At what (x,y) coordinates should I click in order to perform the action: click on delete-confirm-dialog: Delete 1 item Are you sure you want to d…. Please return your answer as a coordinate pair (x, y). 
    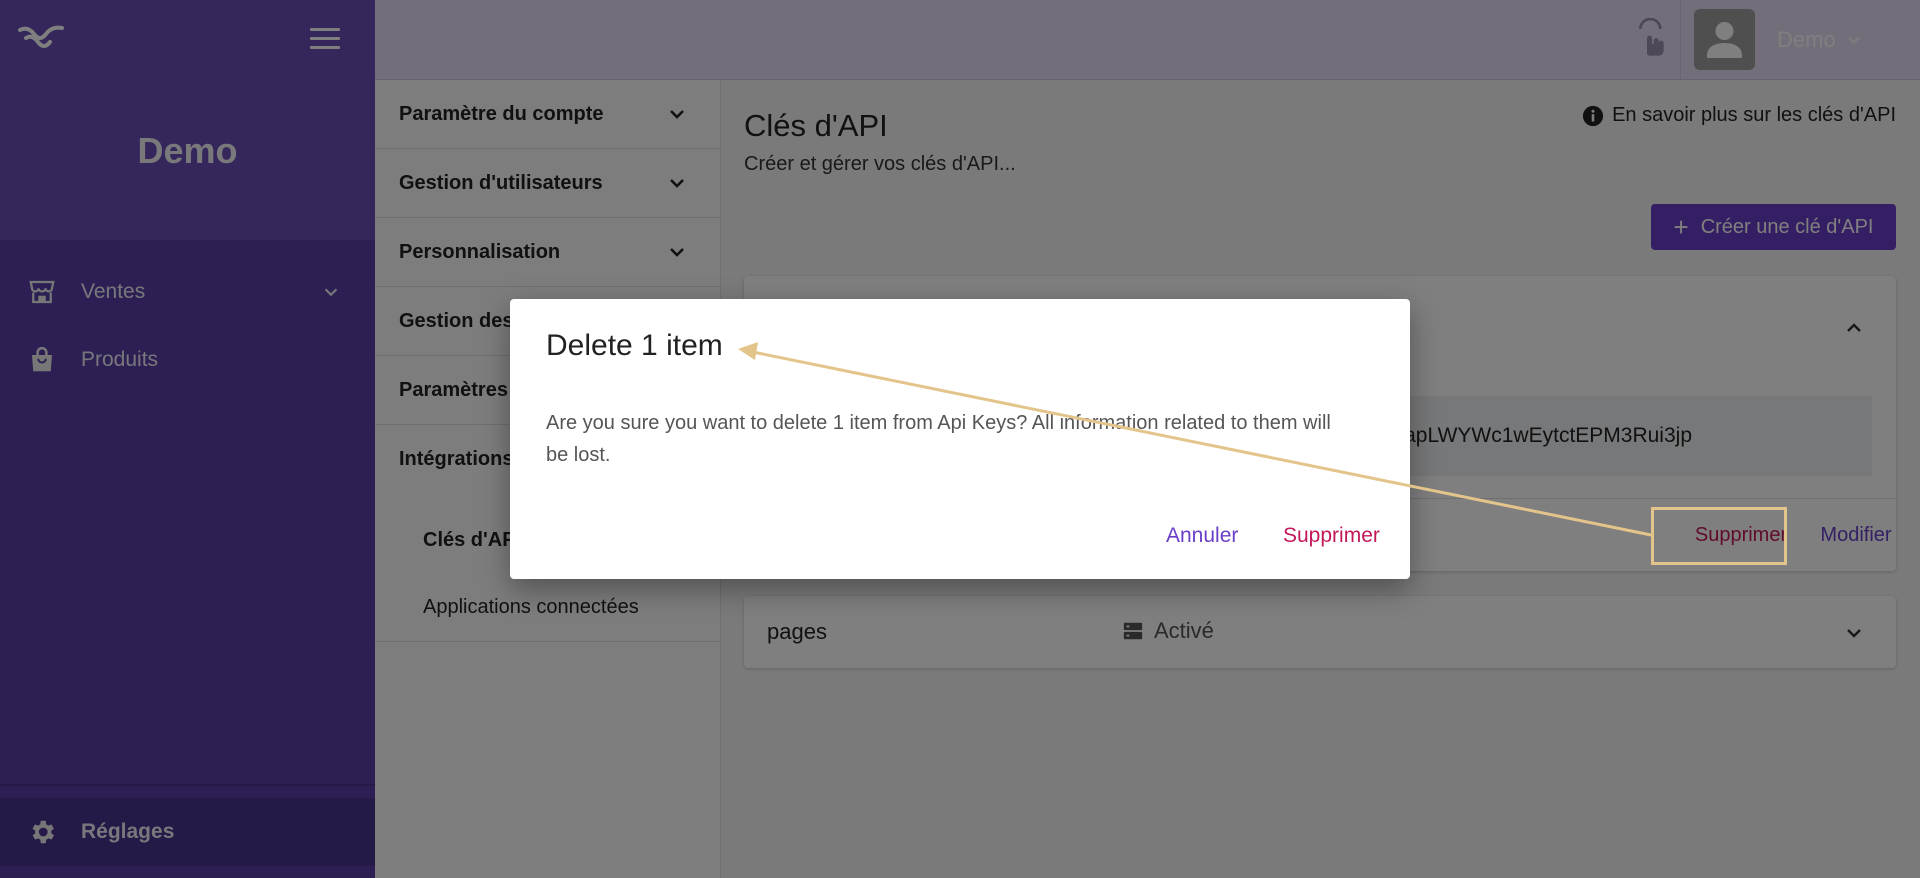
    Looking at the image, I should click on (960, 439).